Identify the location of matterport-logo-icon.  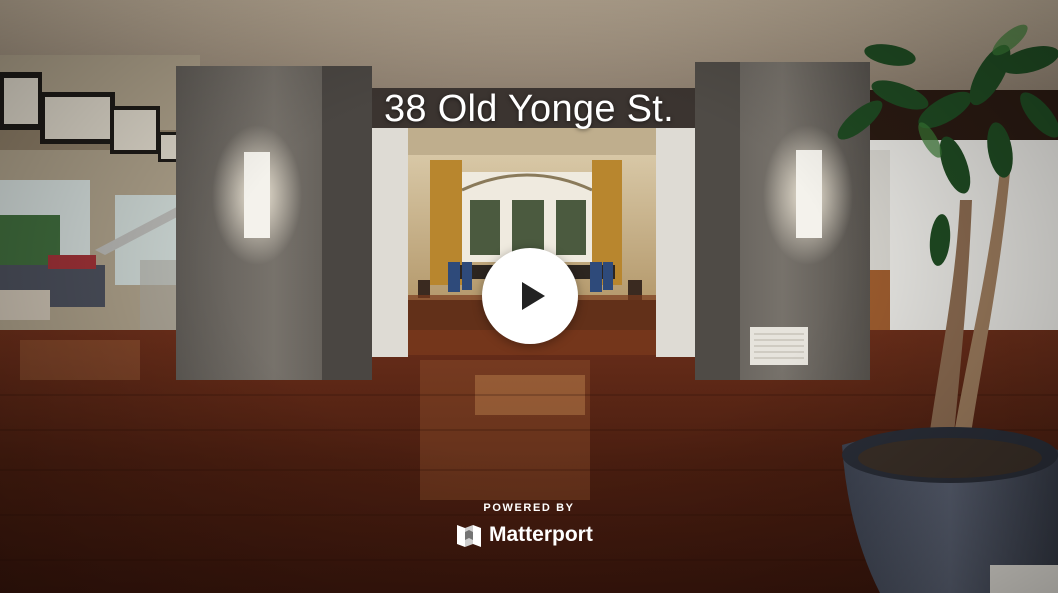
(469, 536).